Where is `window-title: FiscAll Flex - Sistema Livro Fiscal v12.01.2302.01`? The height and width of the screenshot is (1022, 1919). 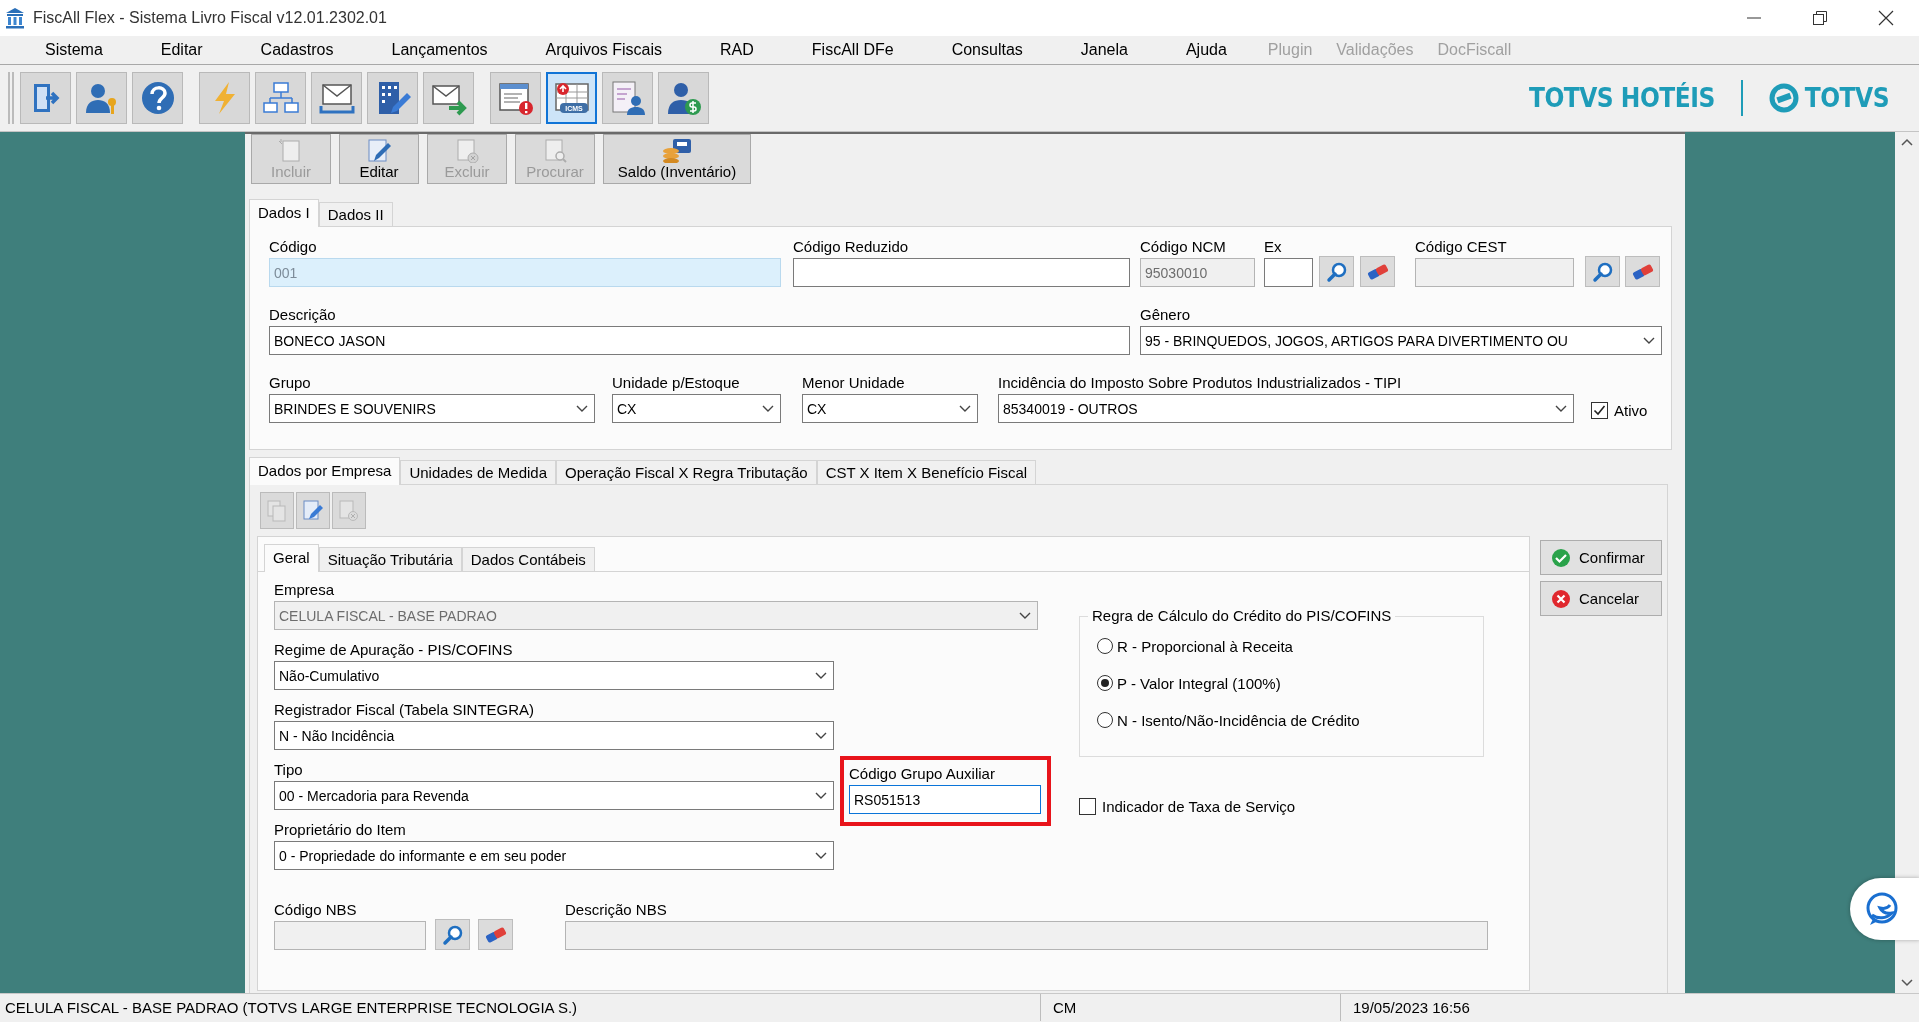
window-title: FiscAll Flex - Sistema Livro Fiscal v12.01.2302.01 is located at coordinates (210, 18).